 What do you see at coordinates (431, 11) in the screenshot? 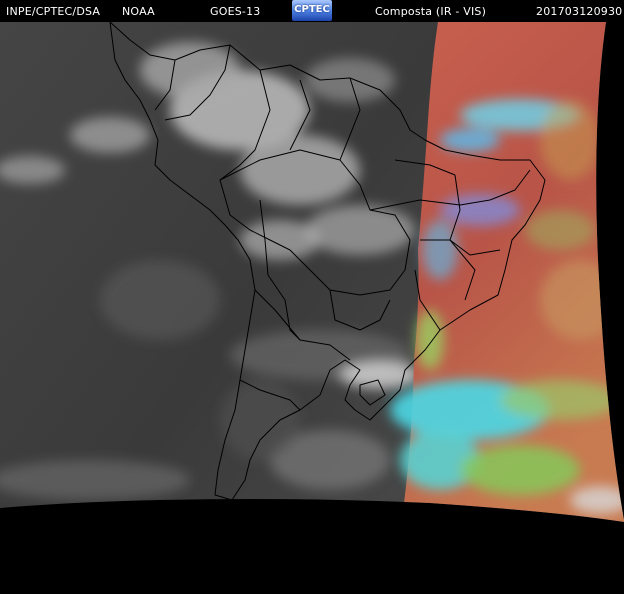
I see `product-label: Composta (IR - VIS)` at bounding box center [431, 11].